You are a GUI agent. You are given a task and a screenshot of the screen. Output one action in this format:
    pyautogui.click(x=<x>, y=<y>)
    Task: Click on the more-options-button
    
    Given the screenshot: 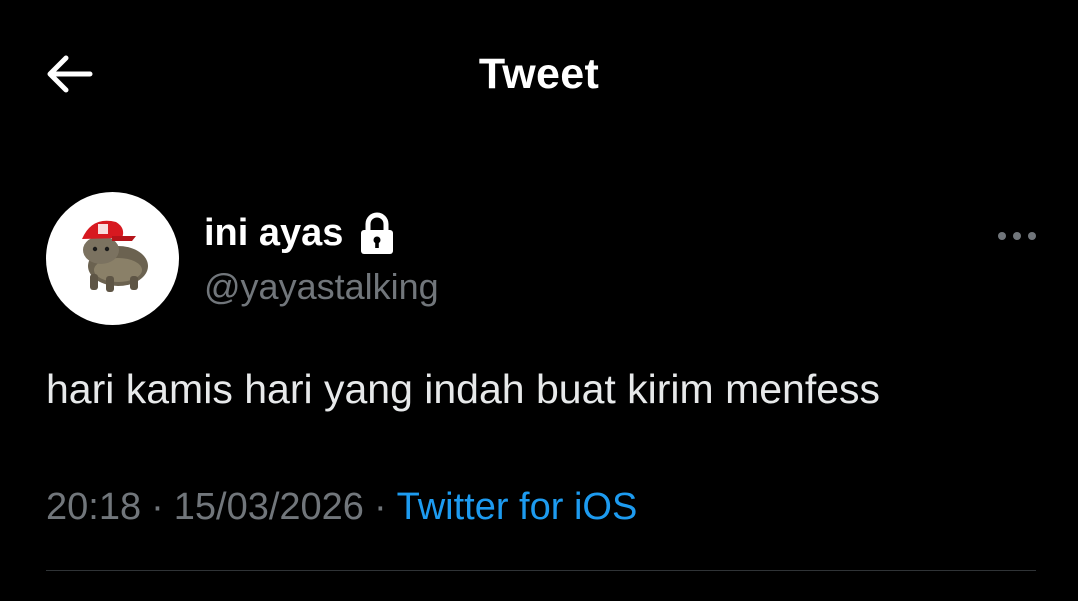 What is the action you would take?
    pyautogui.click(x=1017, y=236)
    